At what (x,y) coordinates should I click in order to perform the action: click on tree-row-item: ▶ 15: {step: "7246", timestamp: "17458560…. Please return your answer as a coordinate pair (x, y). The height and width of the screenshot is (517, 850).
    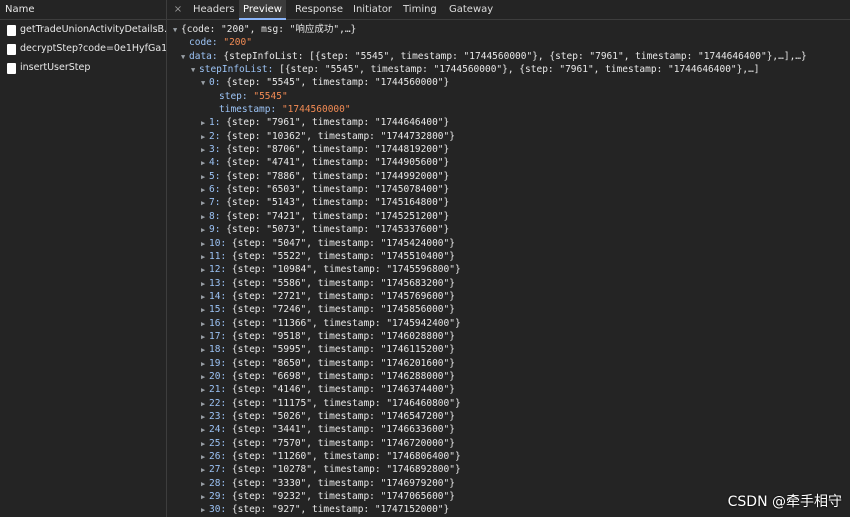
    Looking at the image, I should click on (508, 309).